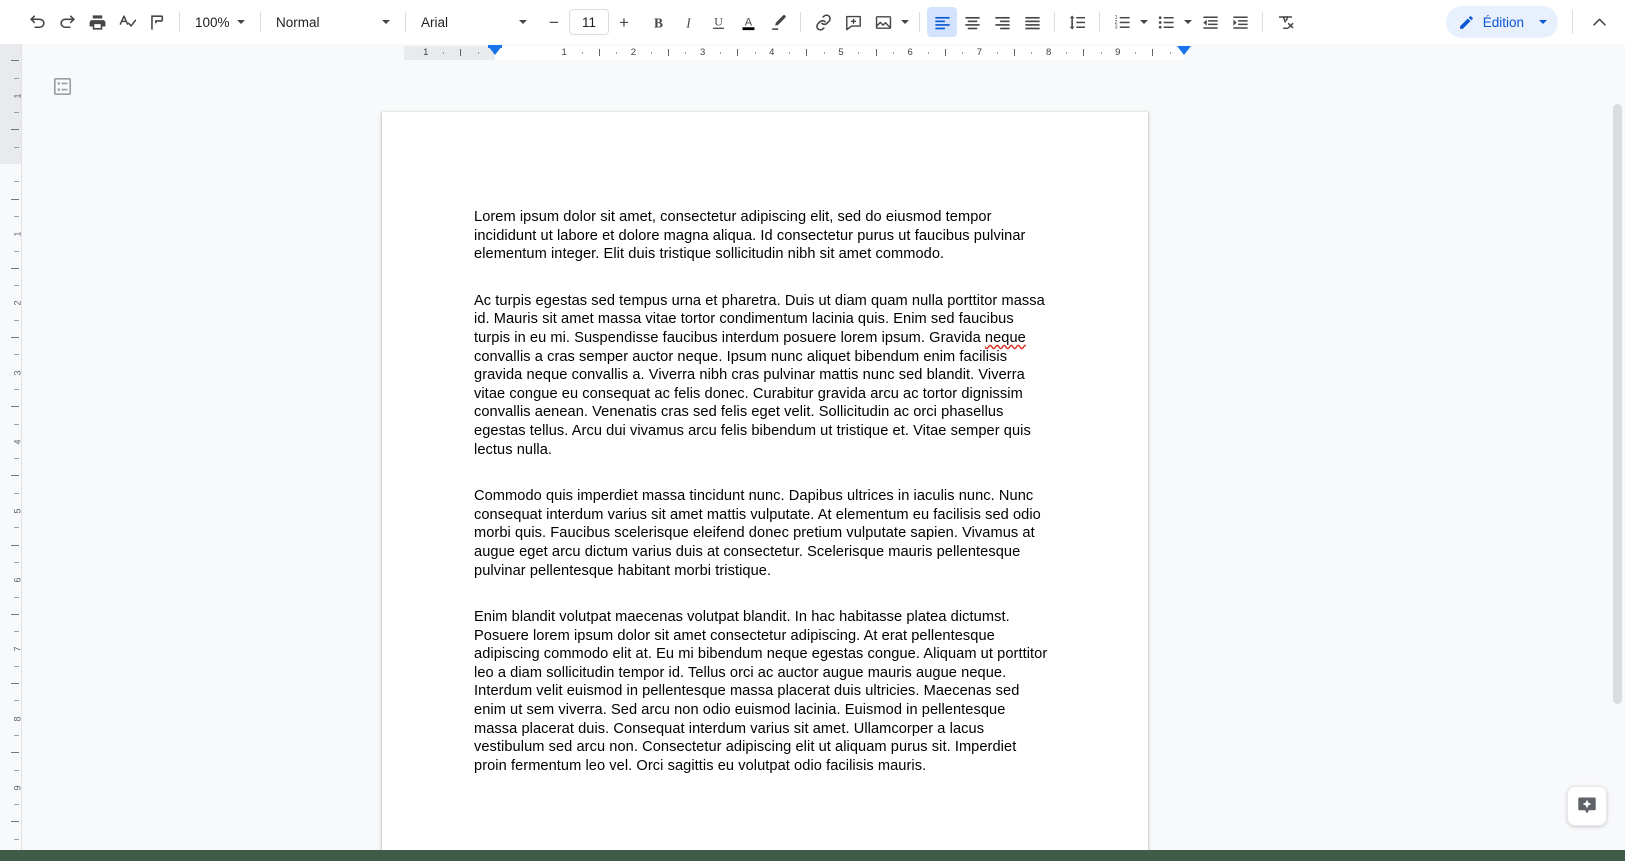  I want to click on editing-mode-label: Édition, so click(1503, 22).